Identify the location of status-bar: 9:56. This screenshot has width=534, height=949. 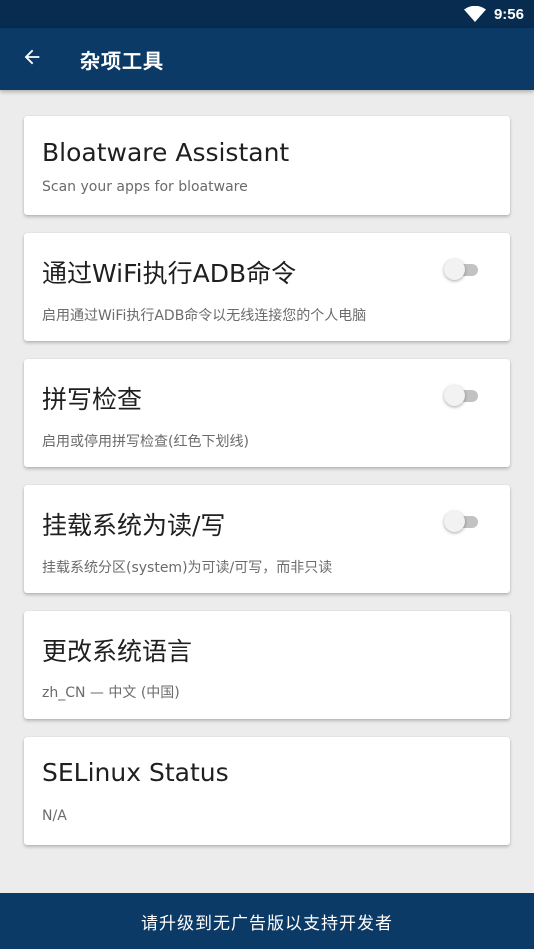
(267, 14).